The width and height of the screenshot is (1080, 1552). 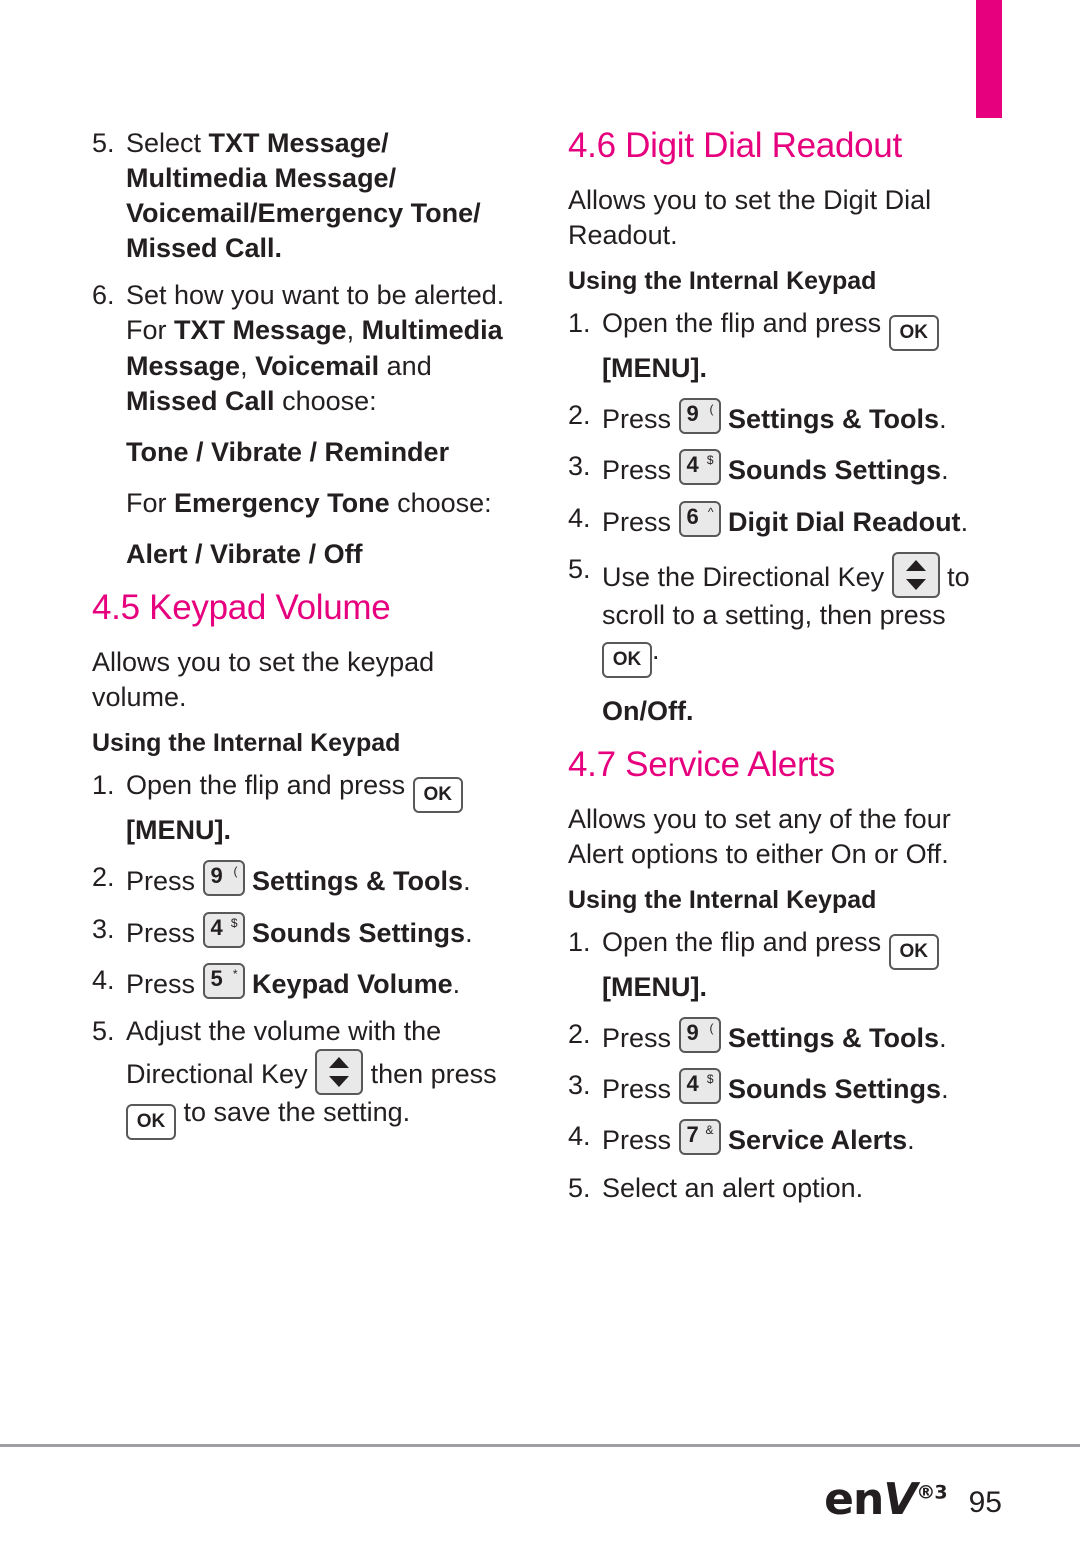 I want to click on step-text-post: to save the setting., so click(x=293, y=1111).